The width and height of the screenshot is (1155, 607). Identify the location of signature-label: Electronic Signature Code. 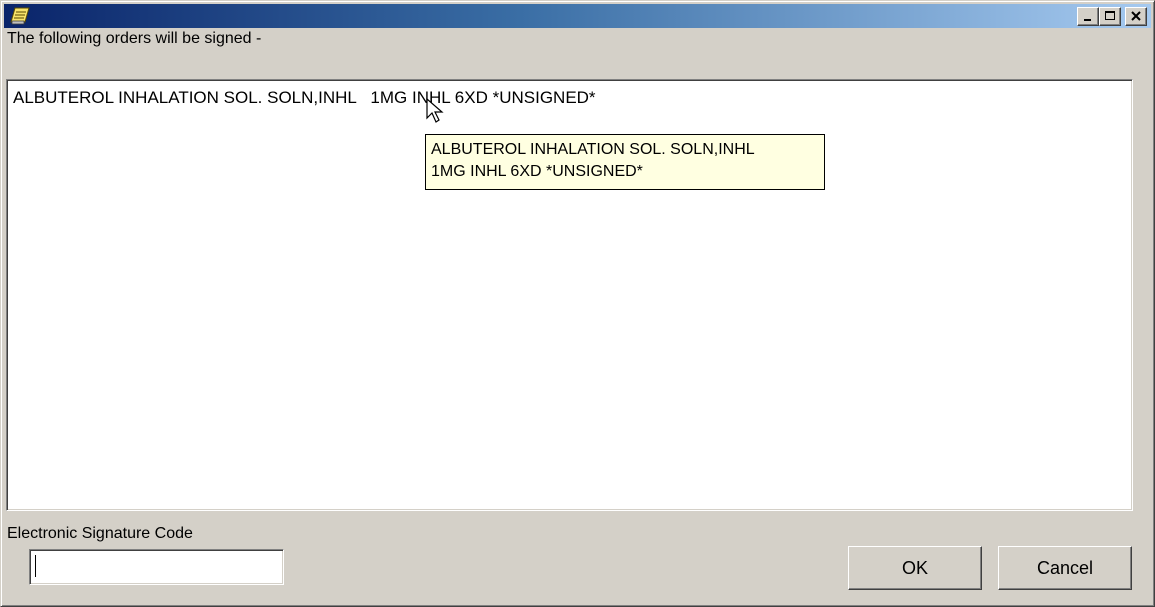
(100, 533).